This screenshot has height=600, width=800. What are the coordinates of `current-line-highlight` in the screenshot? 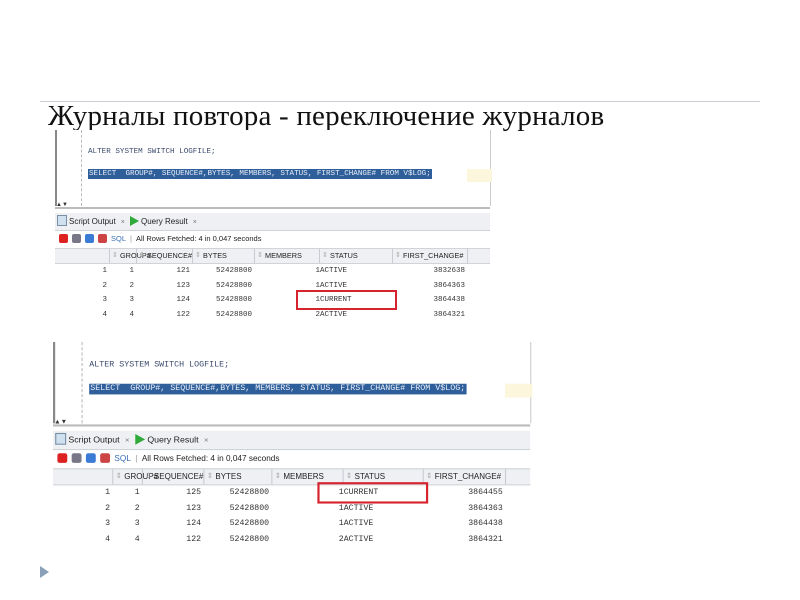 It's located at (479, 175).